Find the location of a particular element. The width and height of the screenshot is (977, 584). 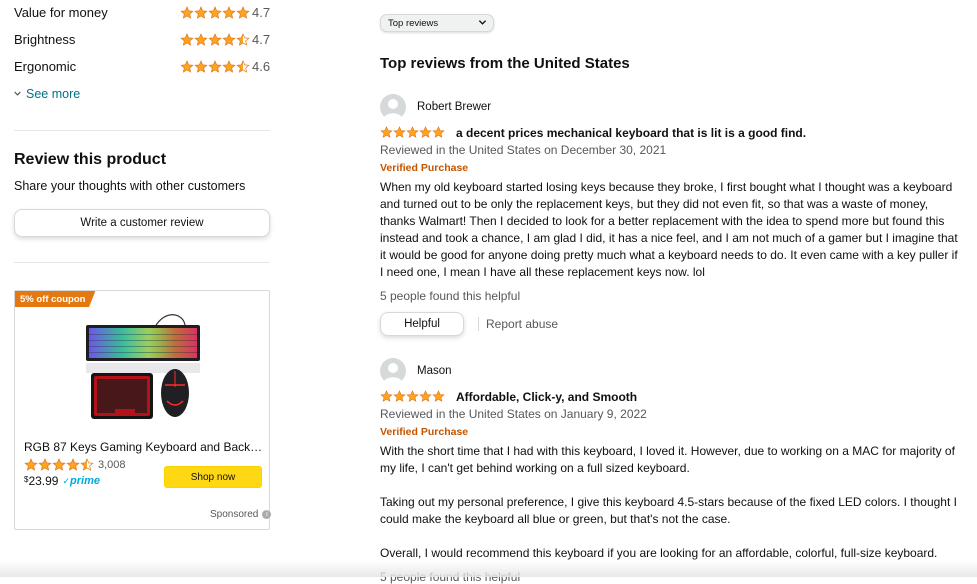

review-title: Affordable, Click-y, and Smooth is located at coordinates (546, 397).